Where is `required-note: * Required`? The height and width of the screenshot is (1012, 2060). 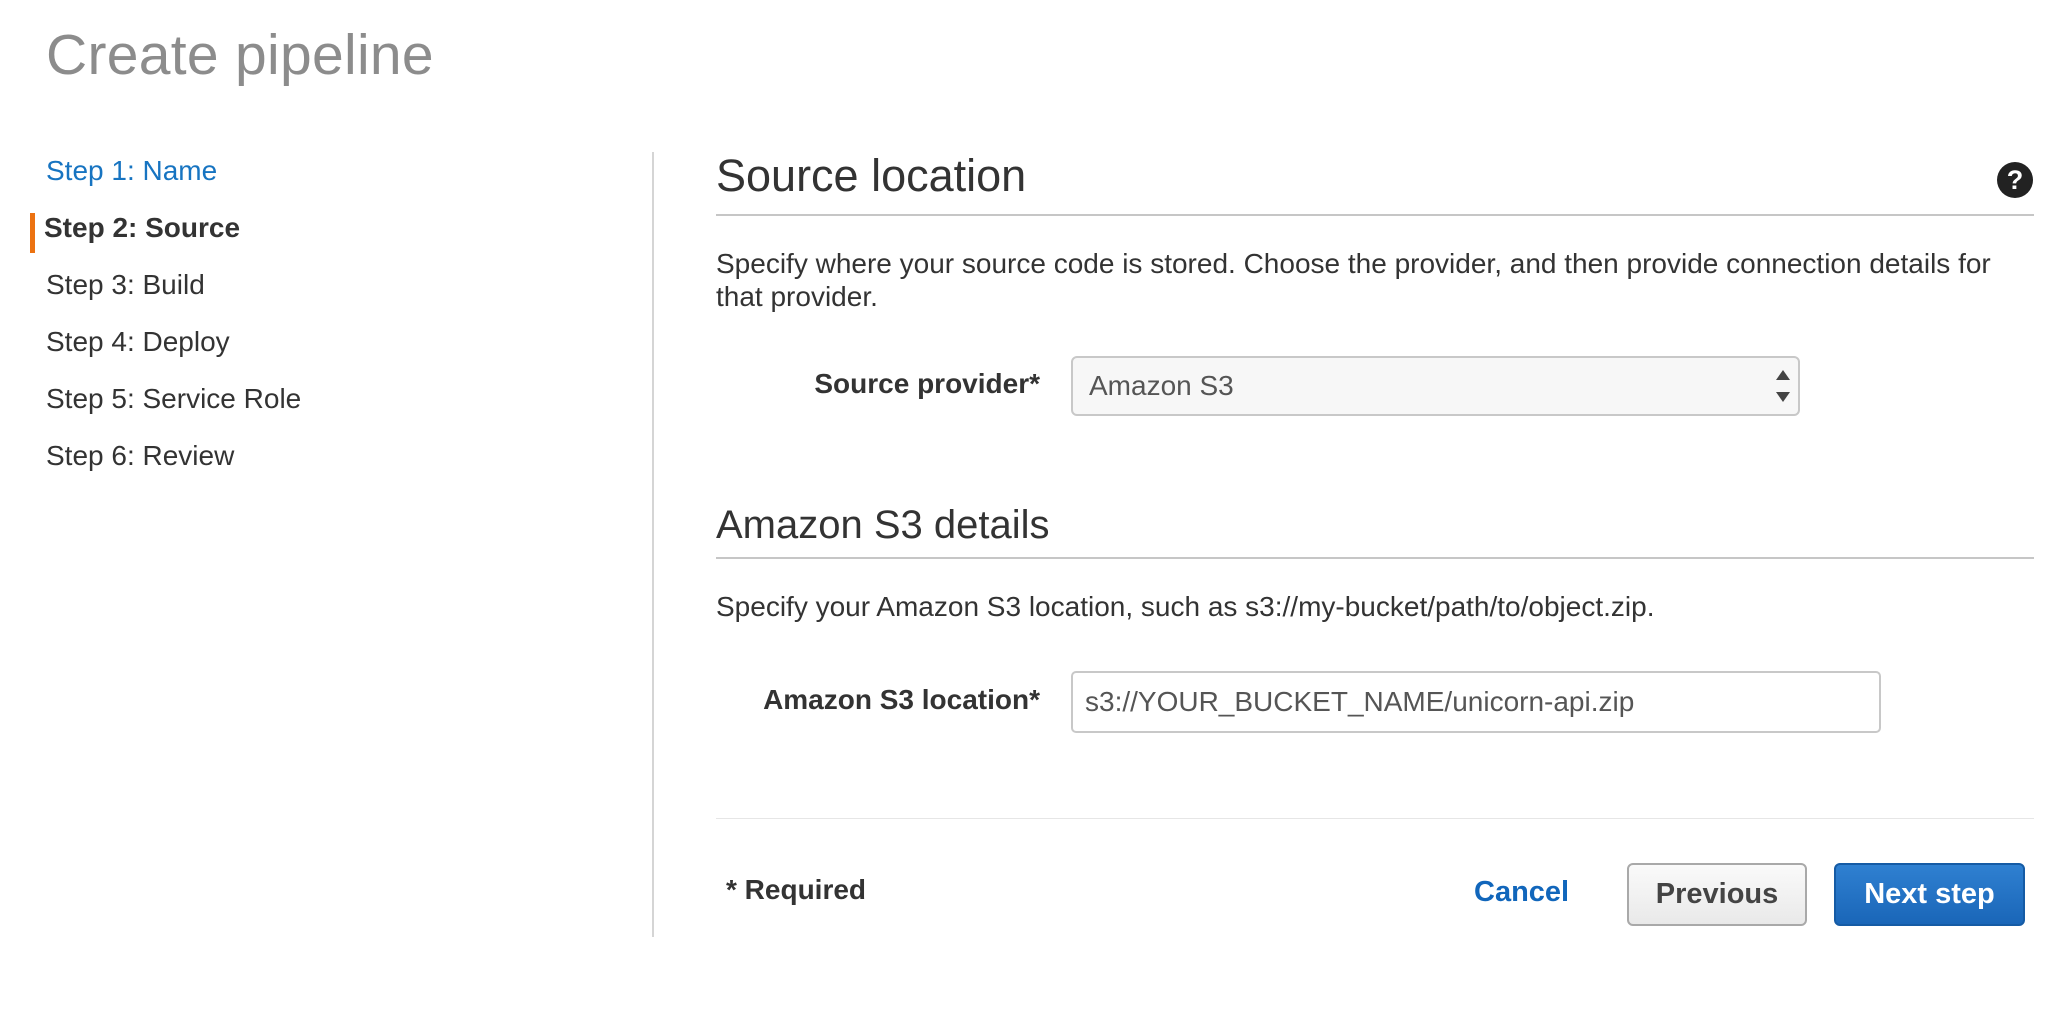 required-note: * Required is located at coordinates (796, 889).